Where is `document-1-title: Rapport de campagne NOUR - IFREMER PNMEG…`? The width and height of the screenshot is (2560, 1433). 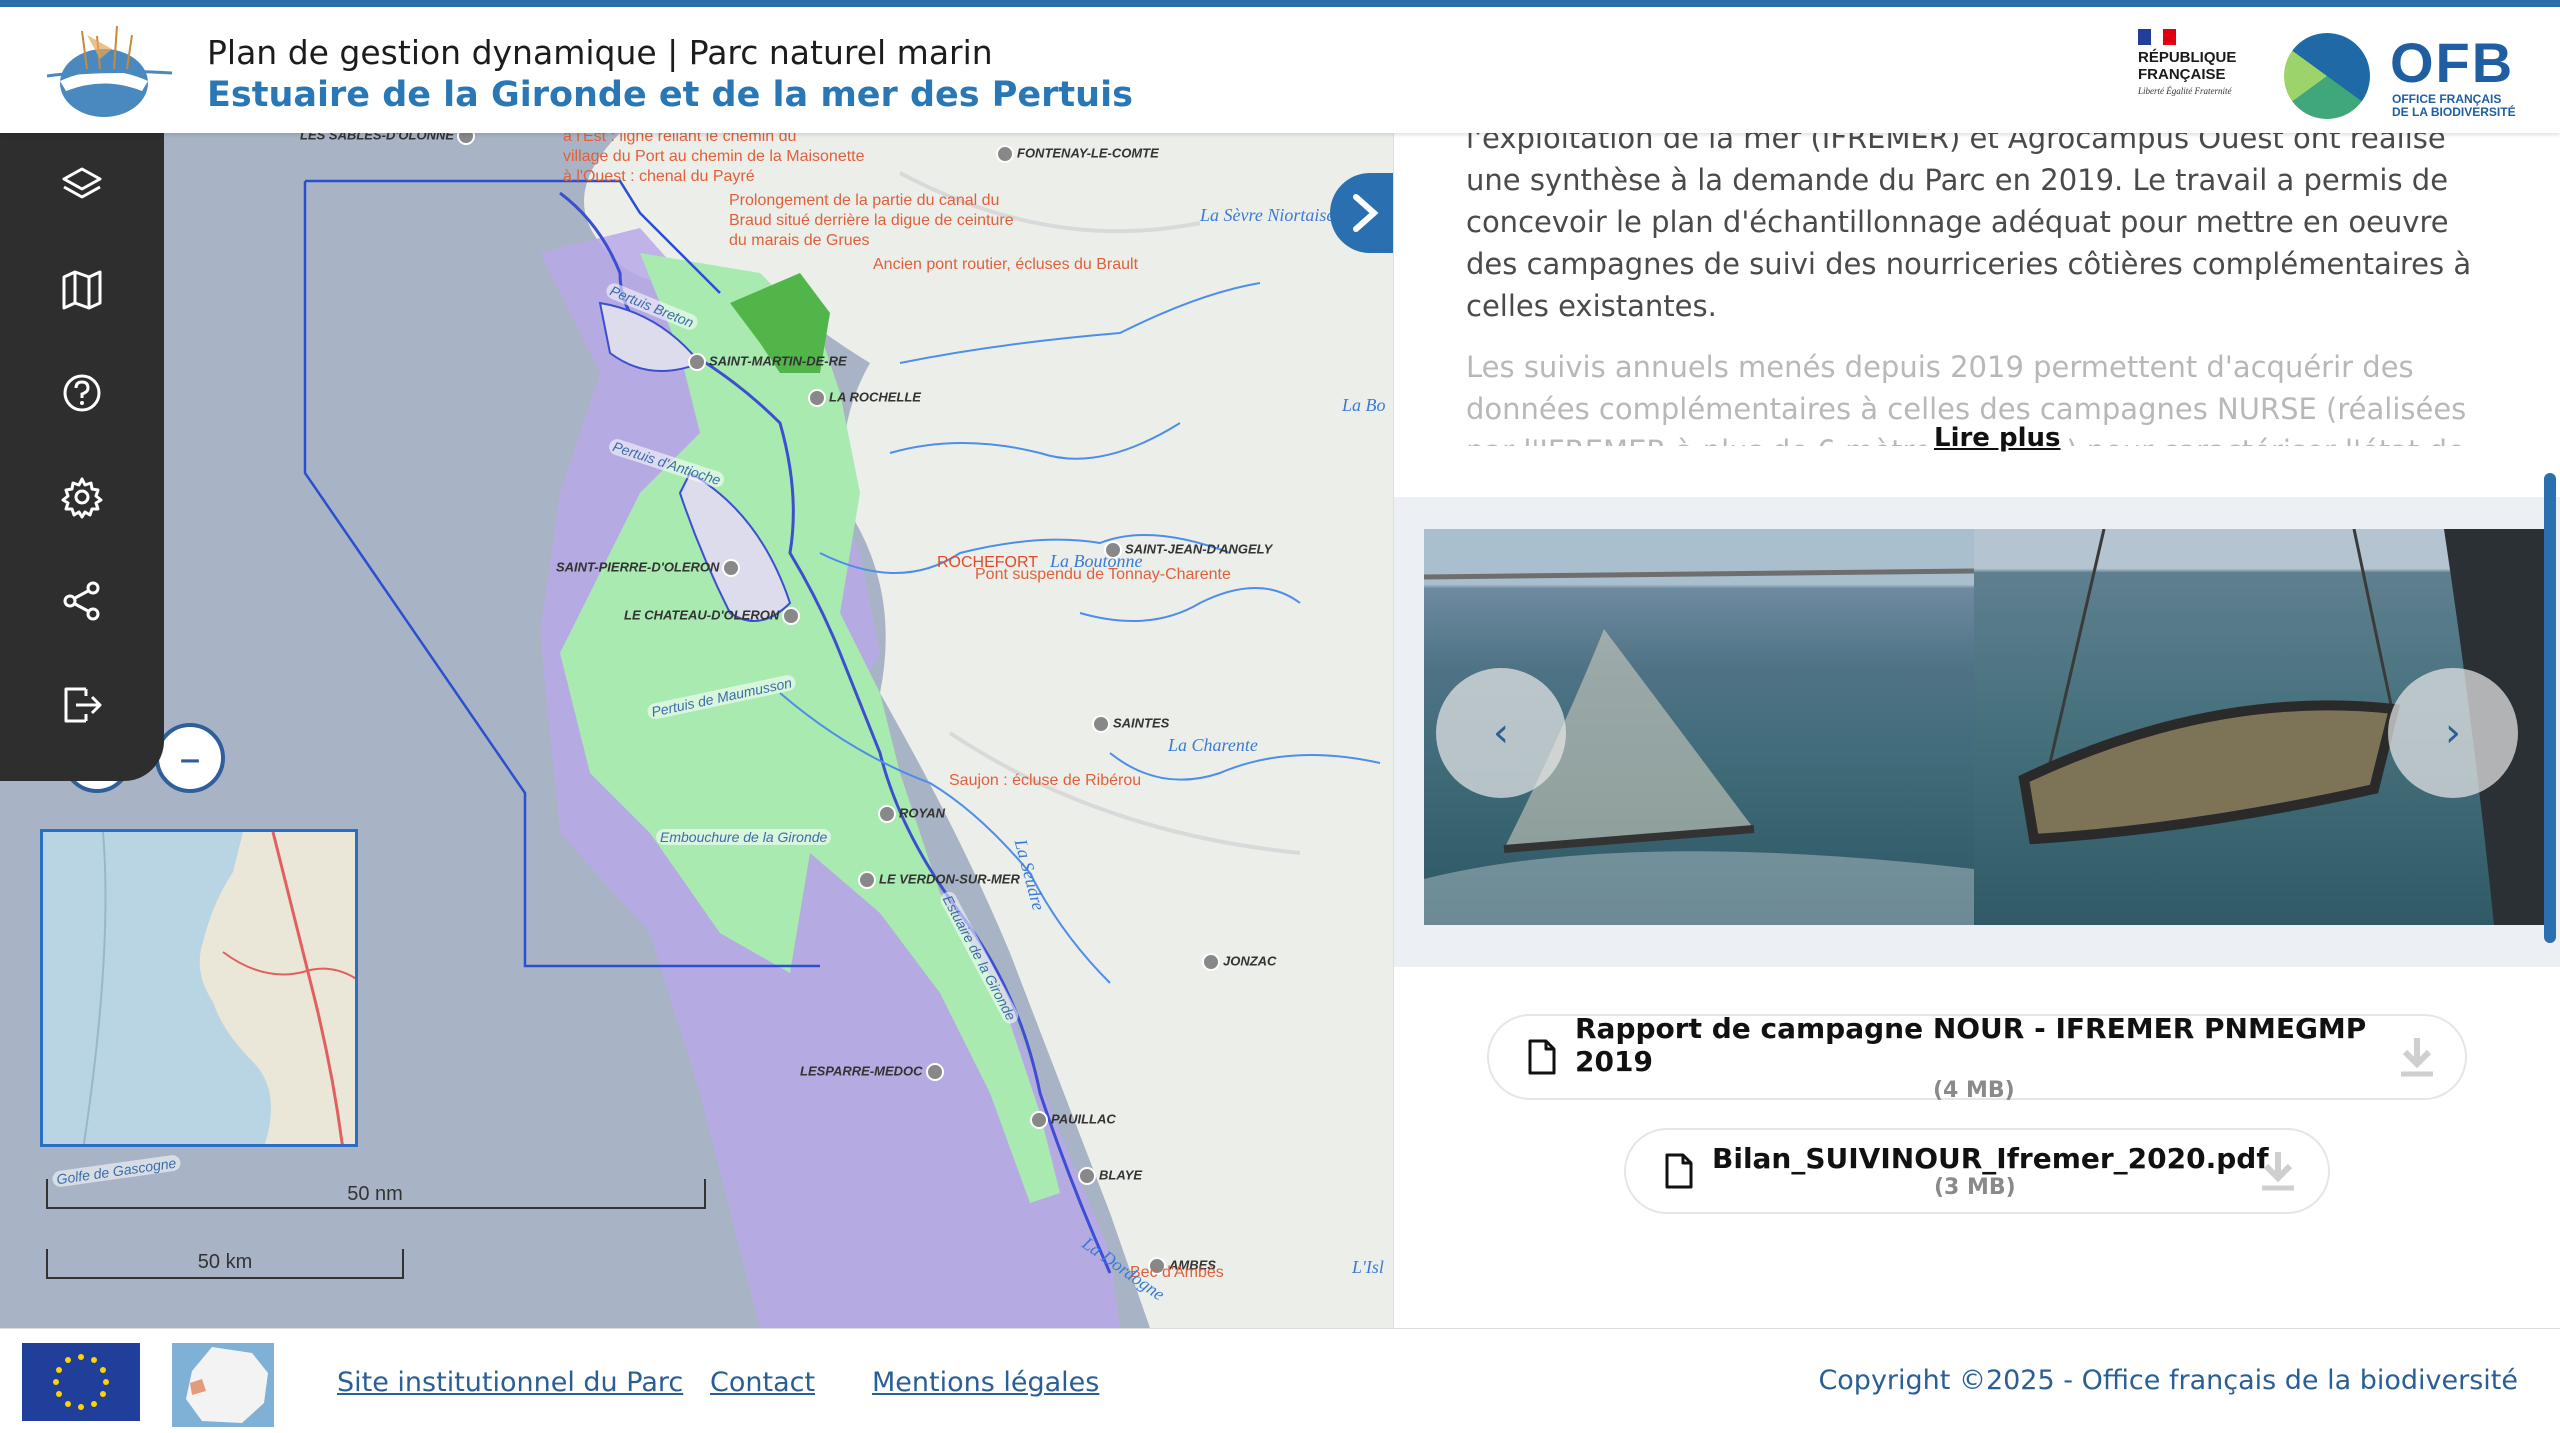 document-1-title: Rapport de campagne NOUR - IFREMER PNMEG… is located at coordinates (1971, 1044).